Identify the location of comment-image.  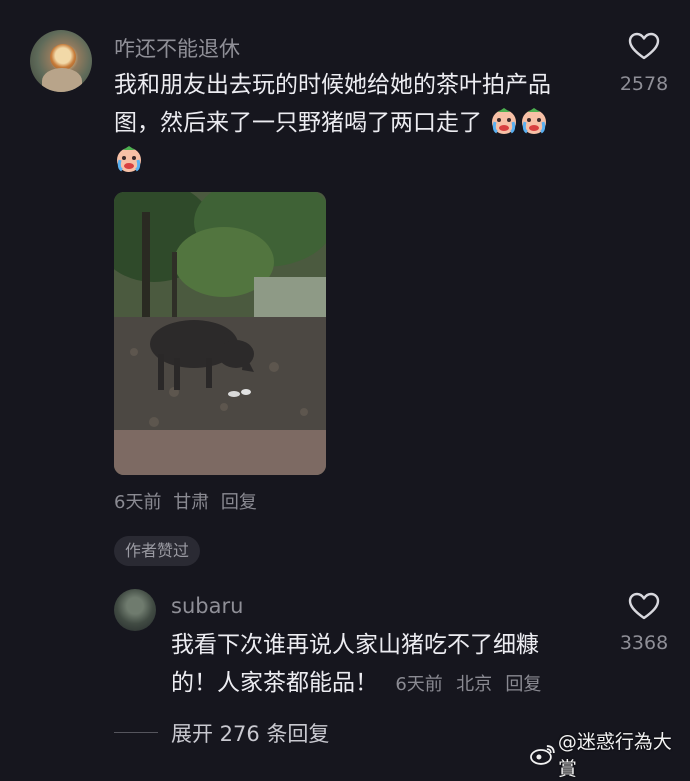
(220, 333).